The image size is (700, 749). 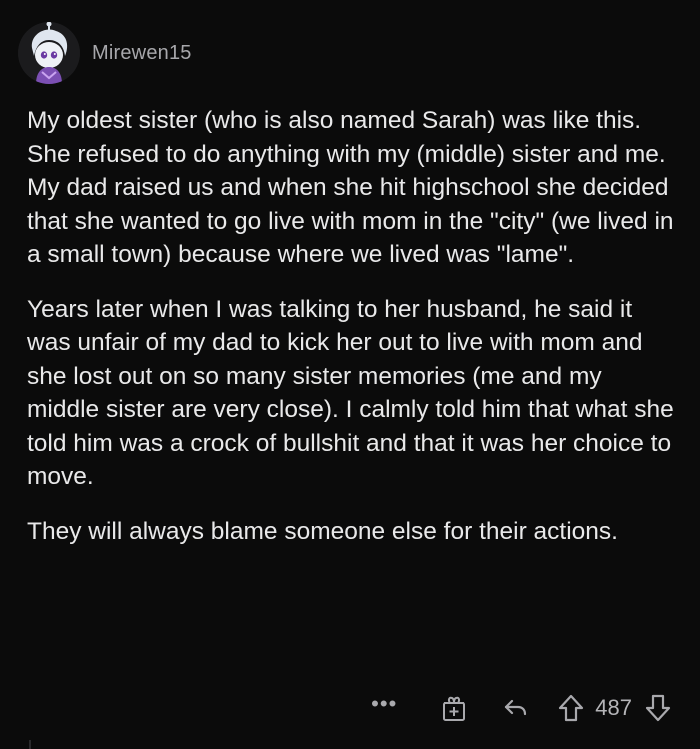 What do you see at coordinates (30, 744) in the screenshot?
I see `thread-line` at bounding box center [30, 744].